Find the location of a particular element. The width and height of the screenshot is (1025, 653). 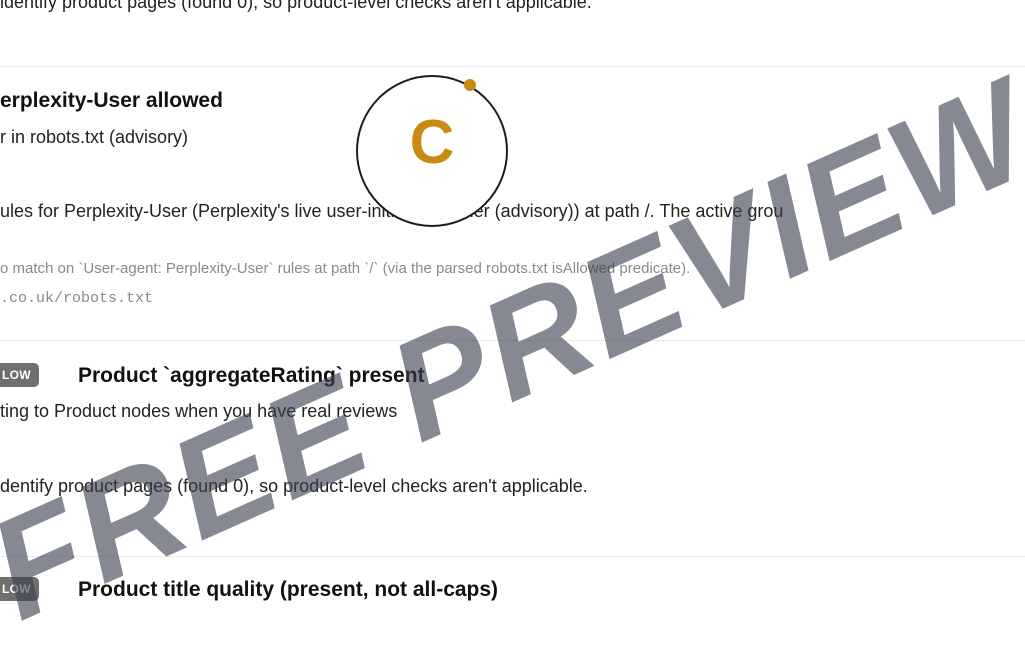

check-source-url: .co.uk/robots.txt is located at coordinates (76, 298).